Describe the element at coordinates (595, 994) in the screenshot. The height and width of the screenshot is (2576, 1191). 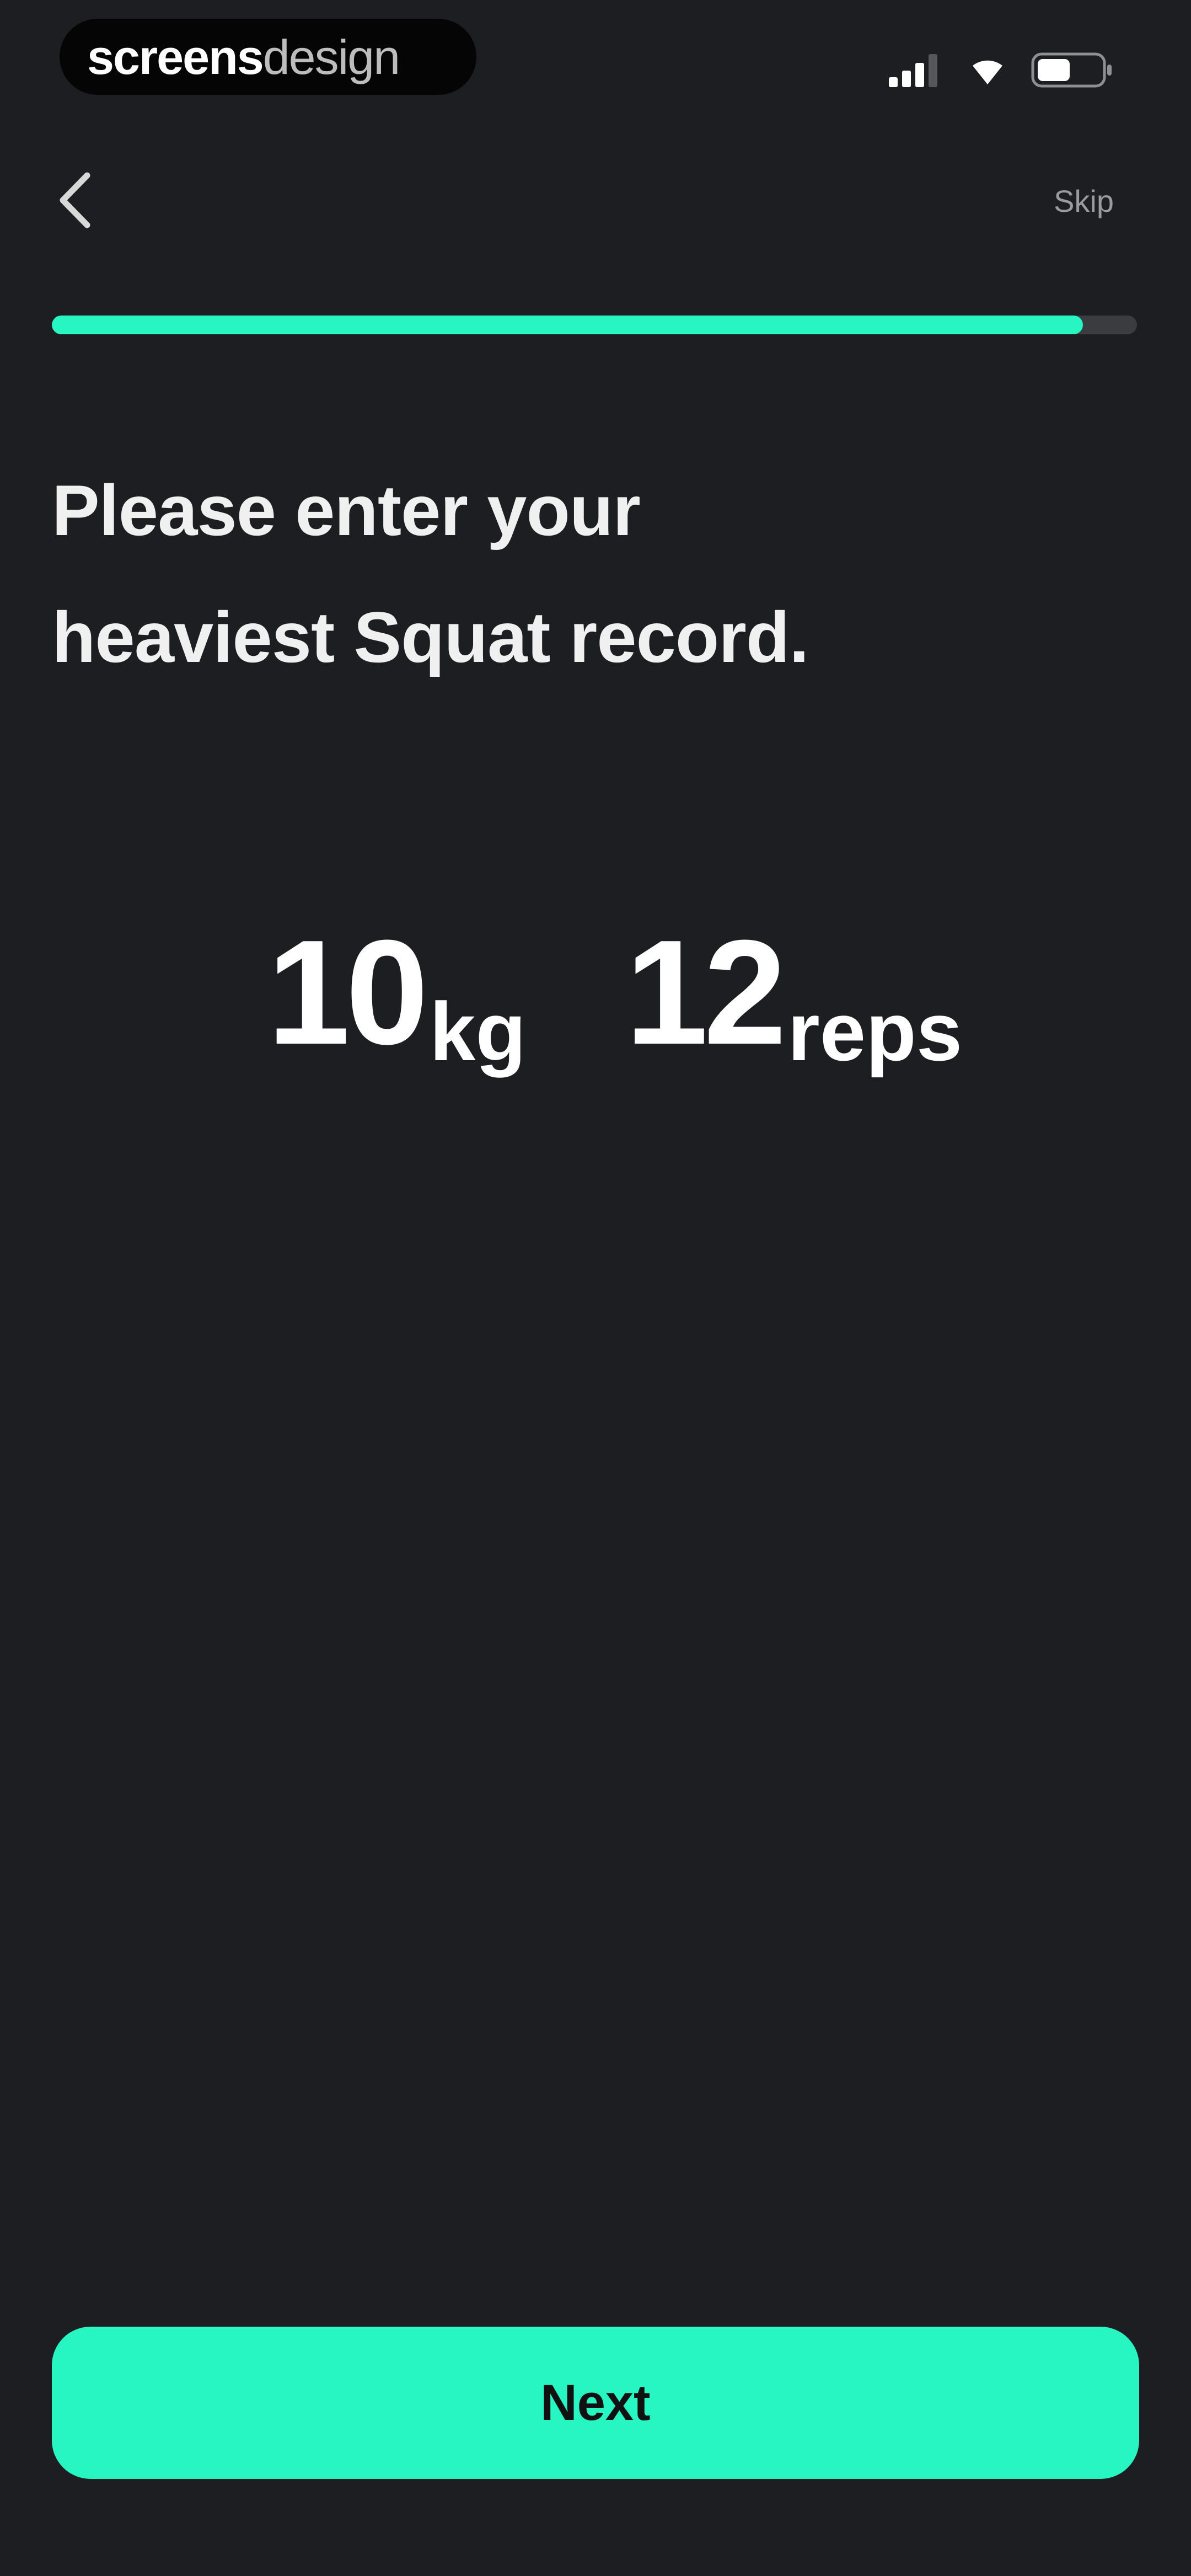
I see `record-values: 10 kg 12 reps` at that location.